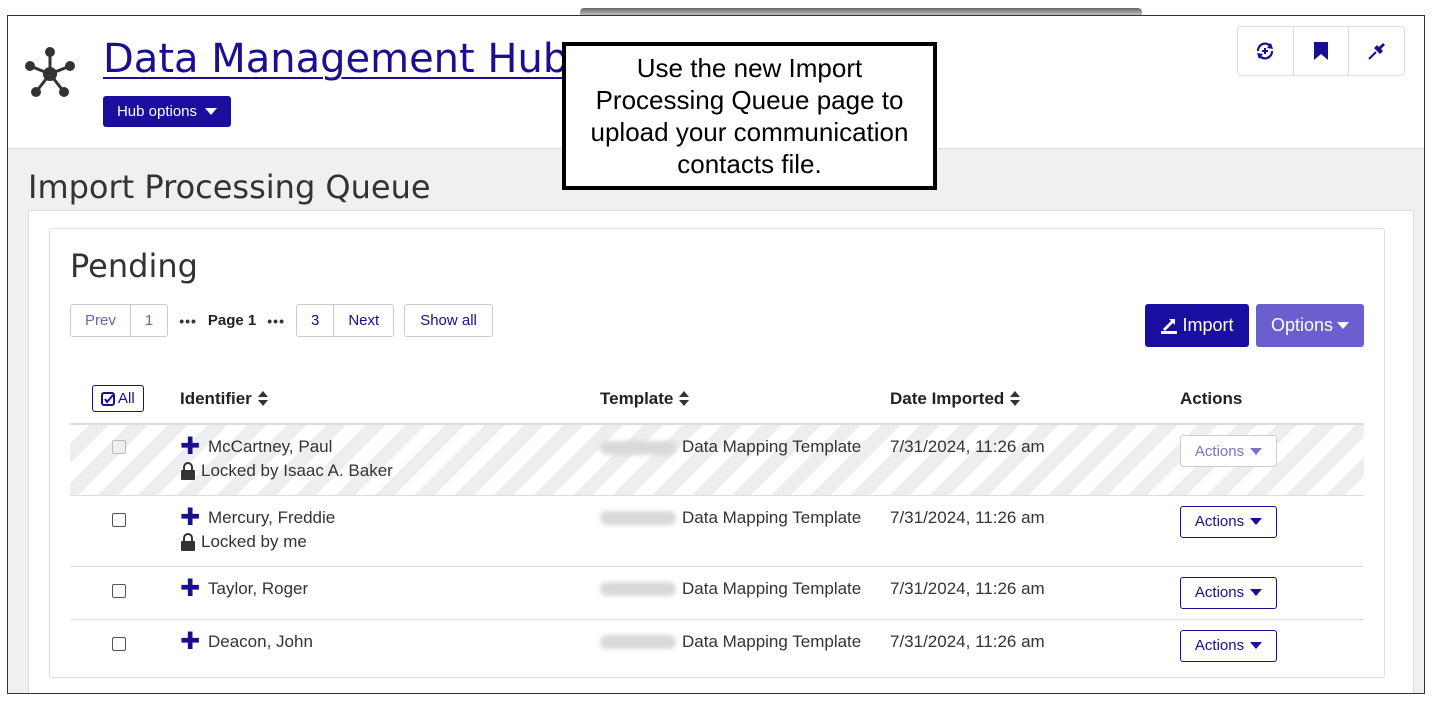  Describe the element at coordinates (232, 320) in the screenshot. I see `current-page-label: Page 1` at that location.